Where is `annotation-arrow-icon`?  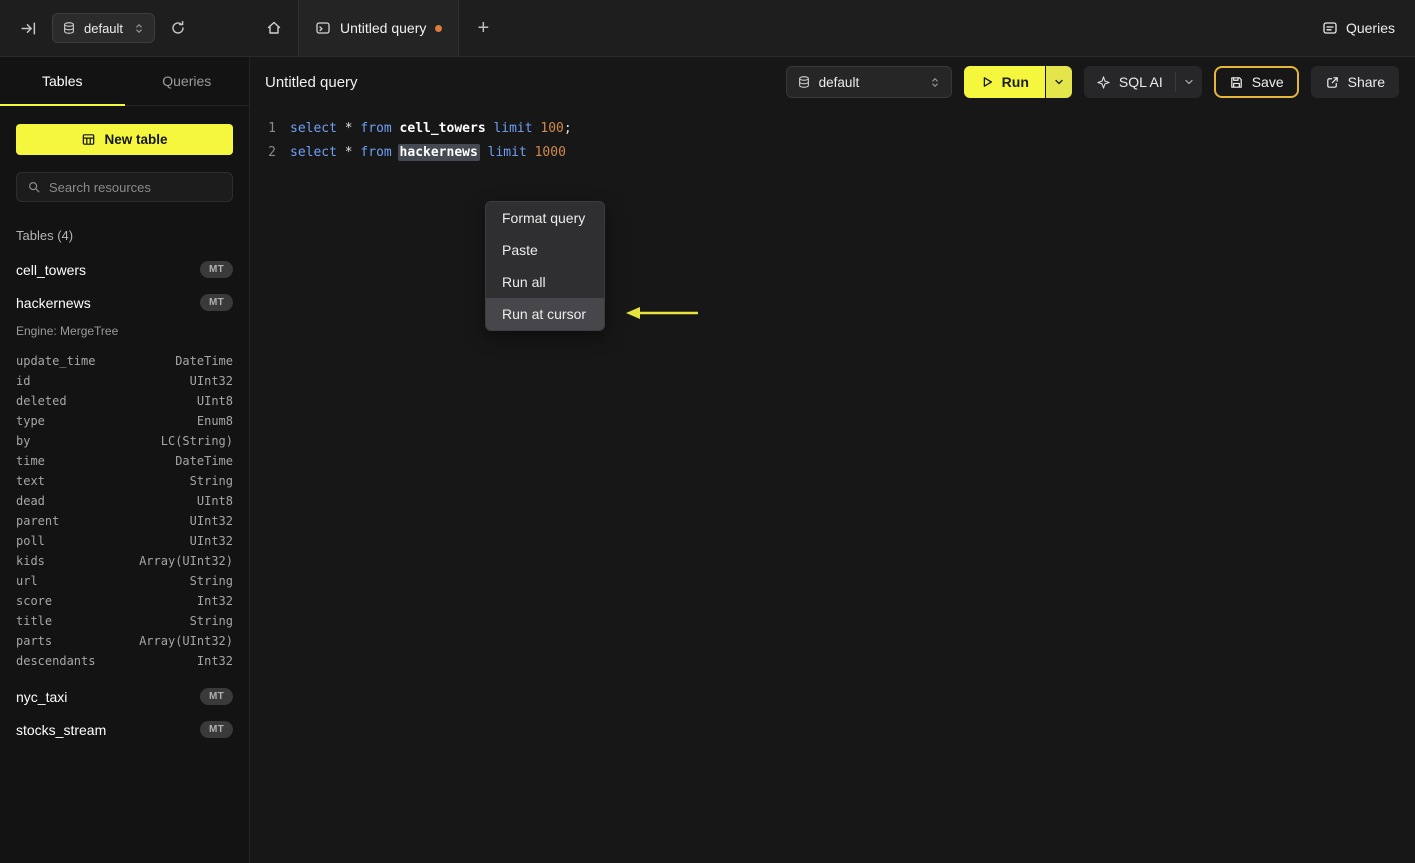
annotation-arrow-icon is located at coordinates (662, 313).